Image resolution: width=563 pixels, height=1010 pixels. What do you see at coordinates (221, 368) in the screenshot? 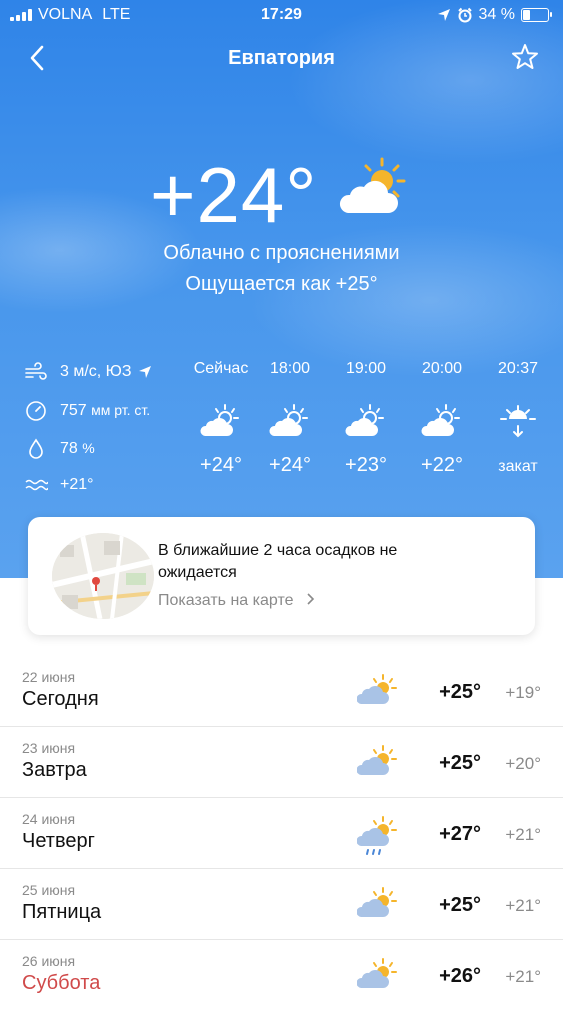
I see `hour-label: Сейчас` at bounding box center [221, 368].